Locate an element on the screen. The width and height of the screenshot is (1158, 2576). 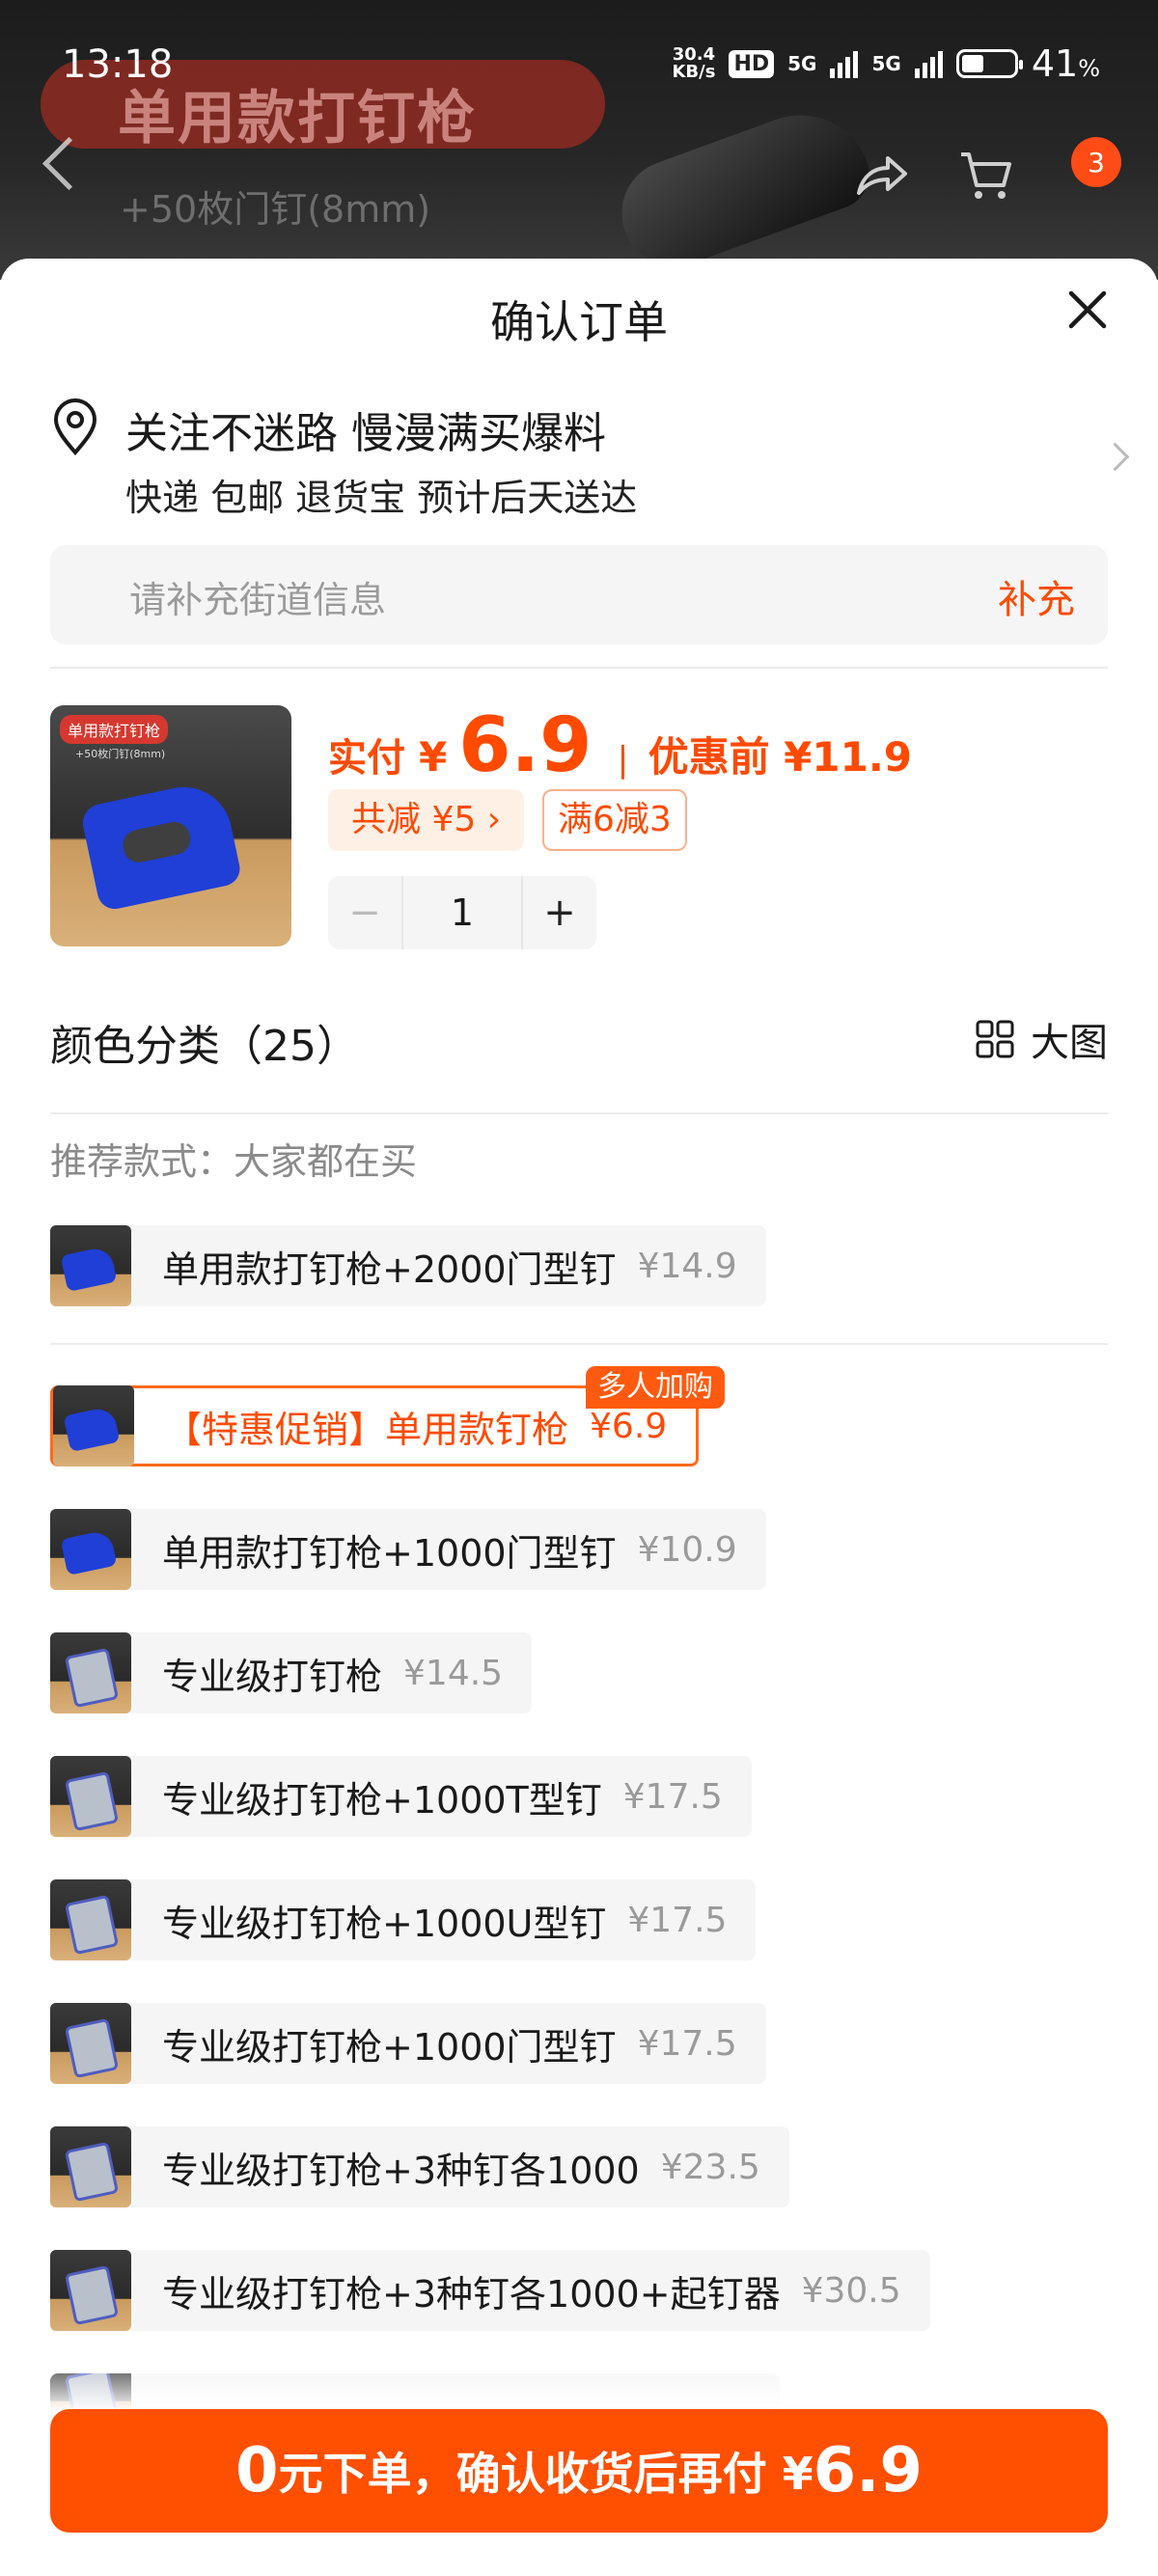
status-icons: 30.4 KB/s HD 5G 5G 41% is located at coordinates (886, 64).